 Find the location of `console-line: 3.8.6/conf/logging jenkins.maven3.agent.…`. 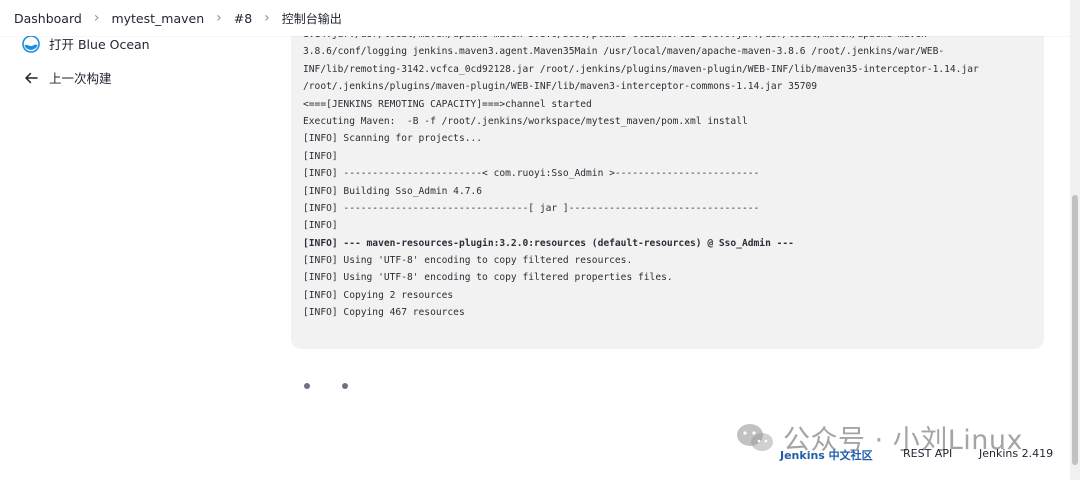

console-line: 3.8.6/conf/logging jenkins.maven3.agent.… is located at coordinates (624, 52).